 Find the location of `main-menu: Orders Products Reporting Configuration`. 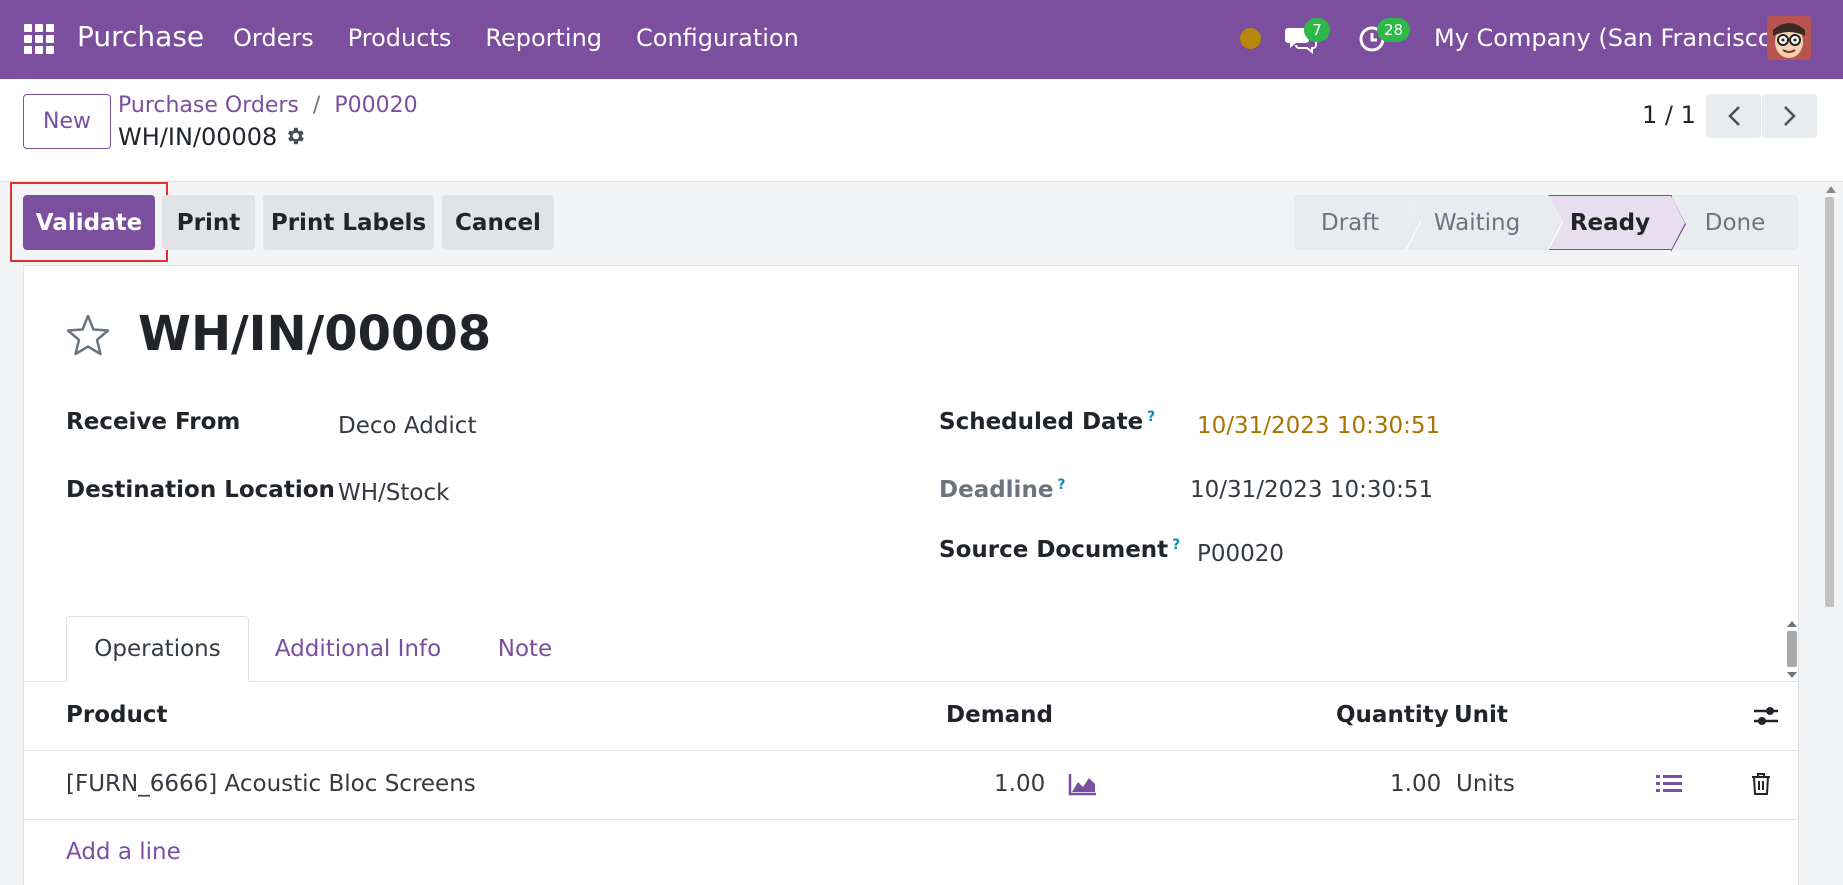

main-menu: Orders Products Reporting Configuration is located at coordinates (533, 38).